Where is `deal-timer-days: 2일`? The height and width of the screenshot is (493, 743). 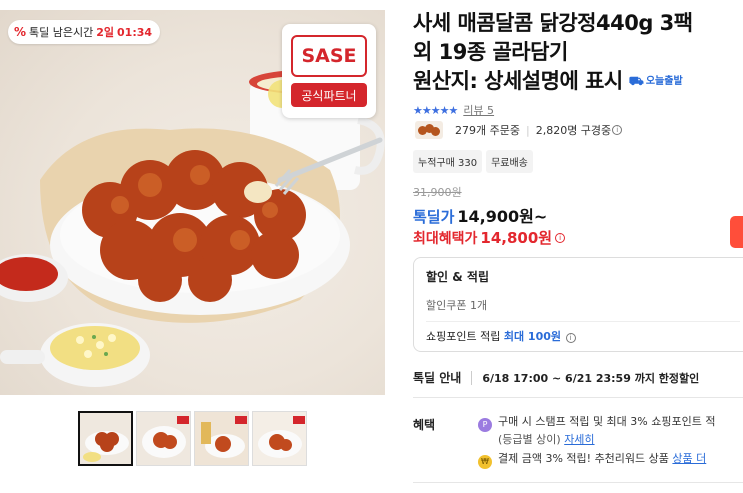
deal-timer-days: 2일 is located at coordinates (105, 32).